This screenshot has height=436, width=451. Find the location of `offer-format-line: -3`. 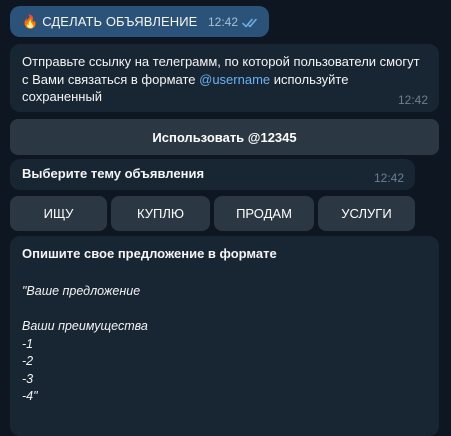

offer-format-line: -3 is located at coordinates (28, 378).